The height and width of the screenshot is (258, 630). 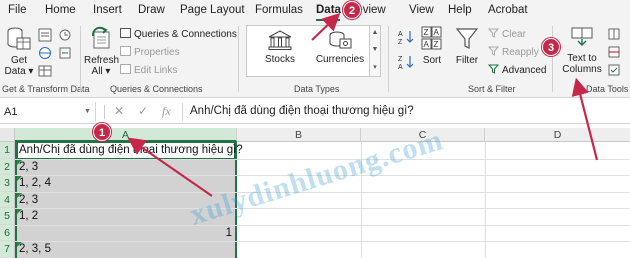 I want to click on step-badge-1: 1, so click(x=102, y=132).